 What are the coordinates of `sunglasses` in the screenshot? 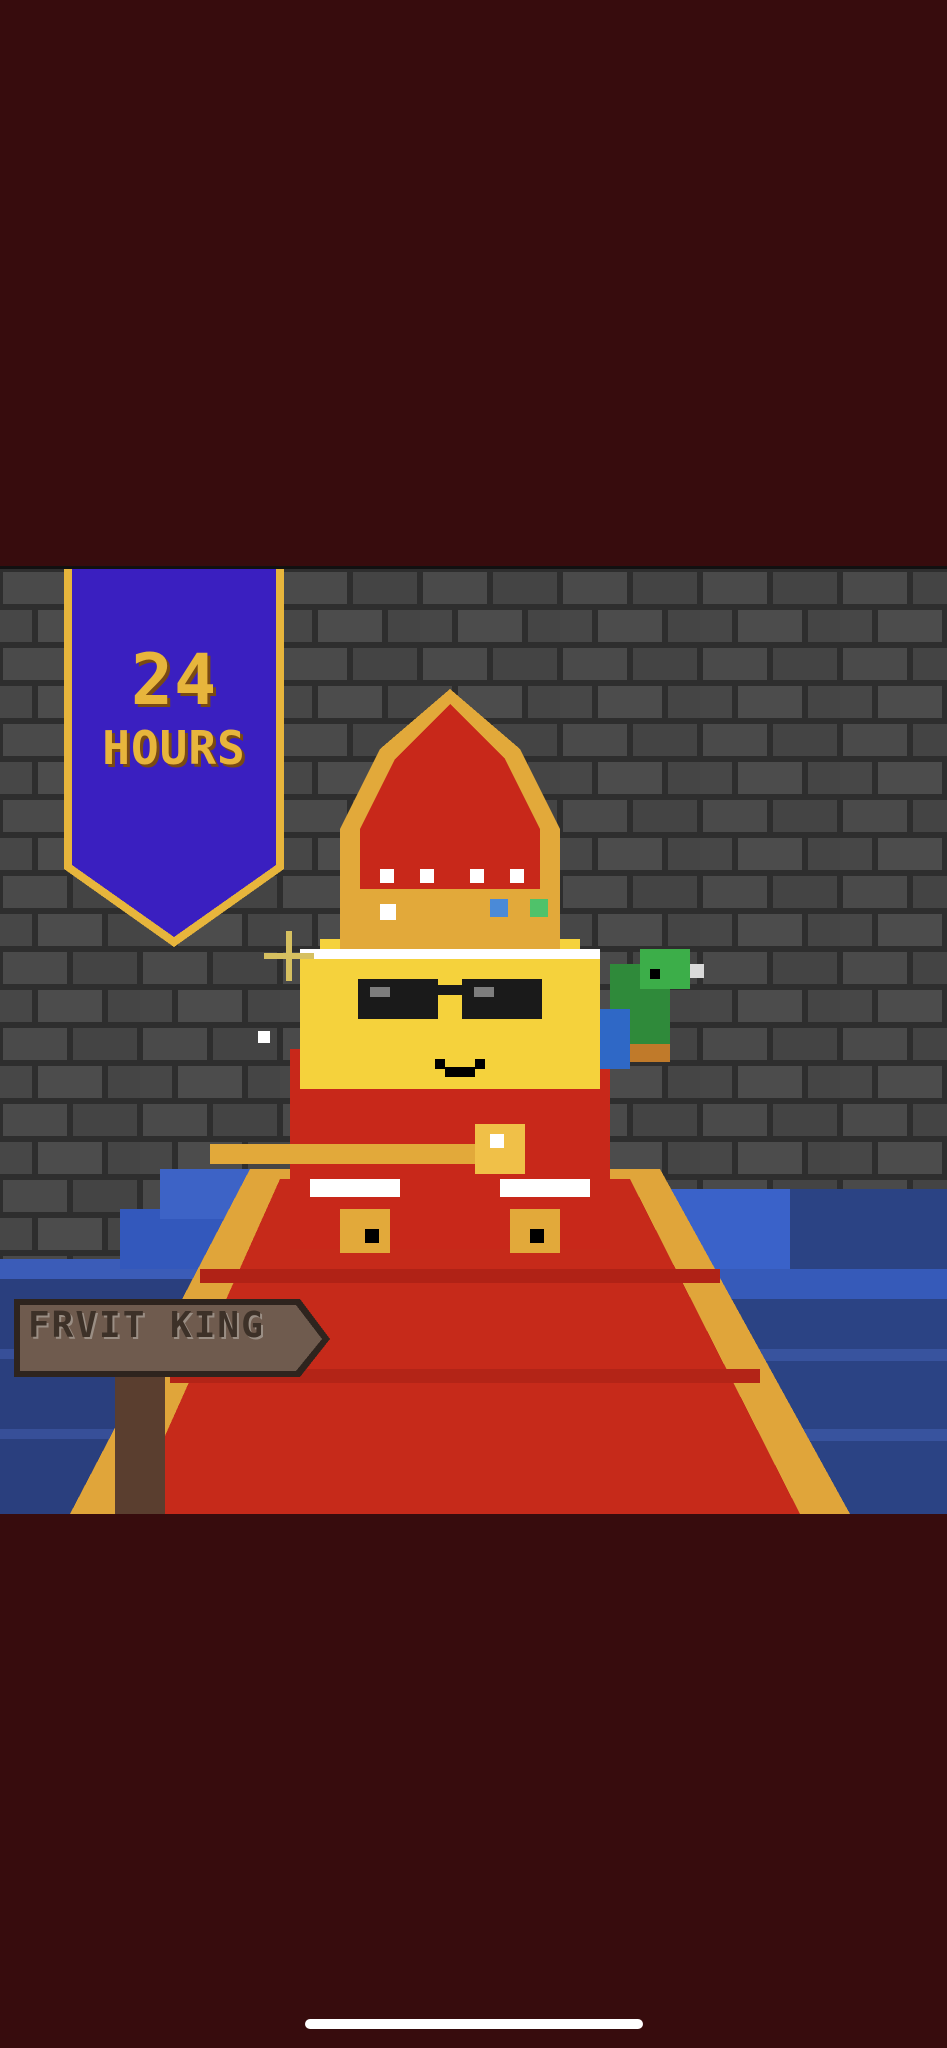 It's located at (398, 999).